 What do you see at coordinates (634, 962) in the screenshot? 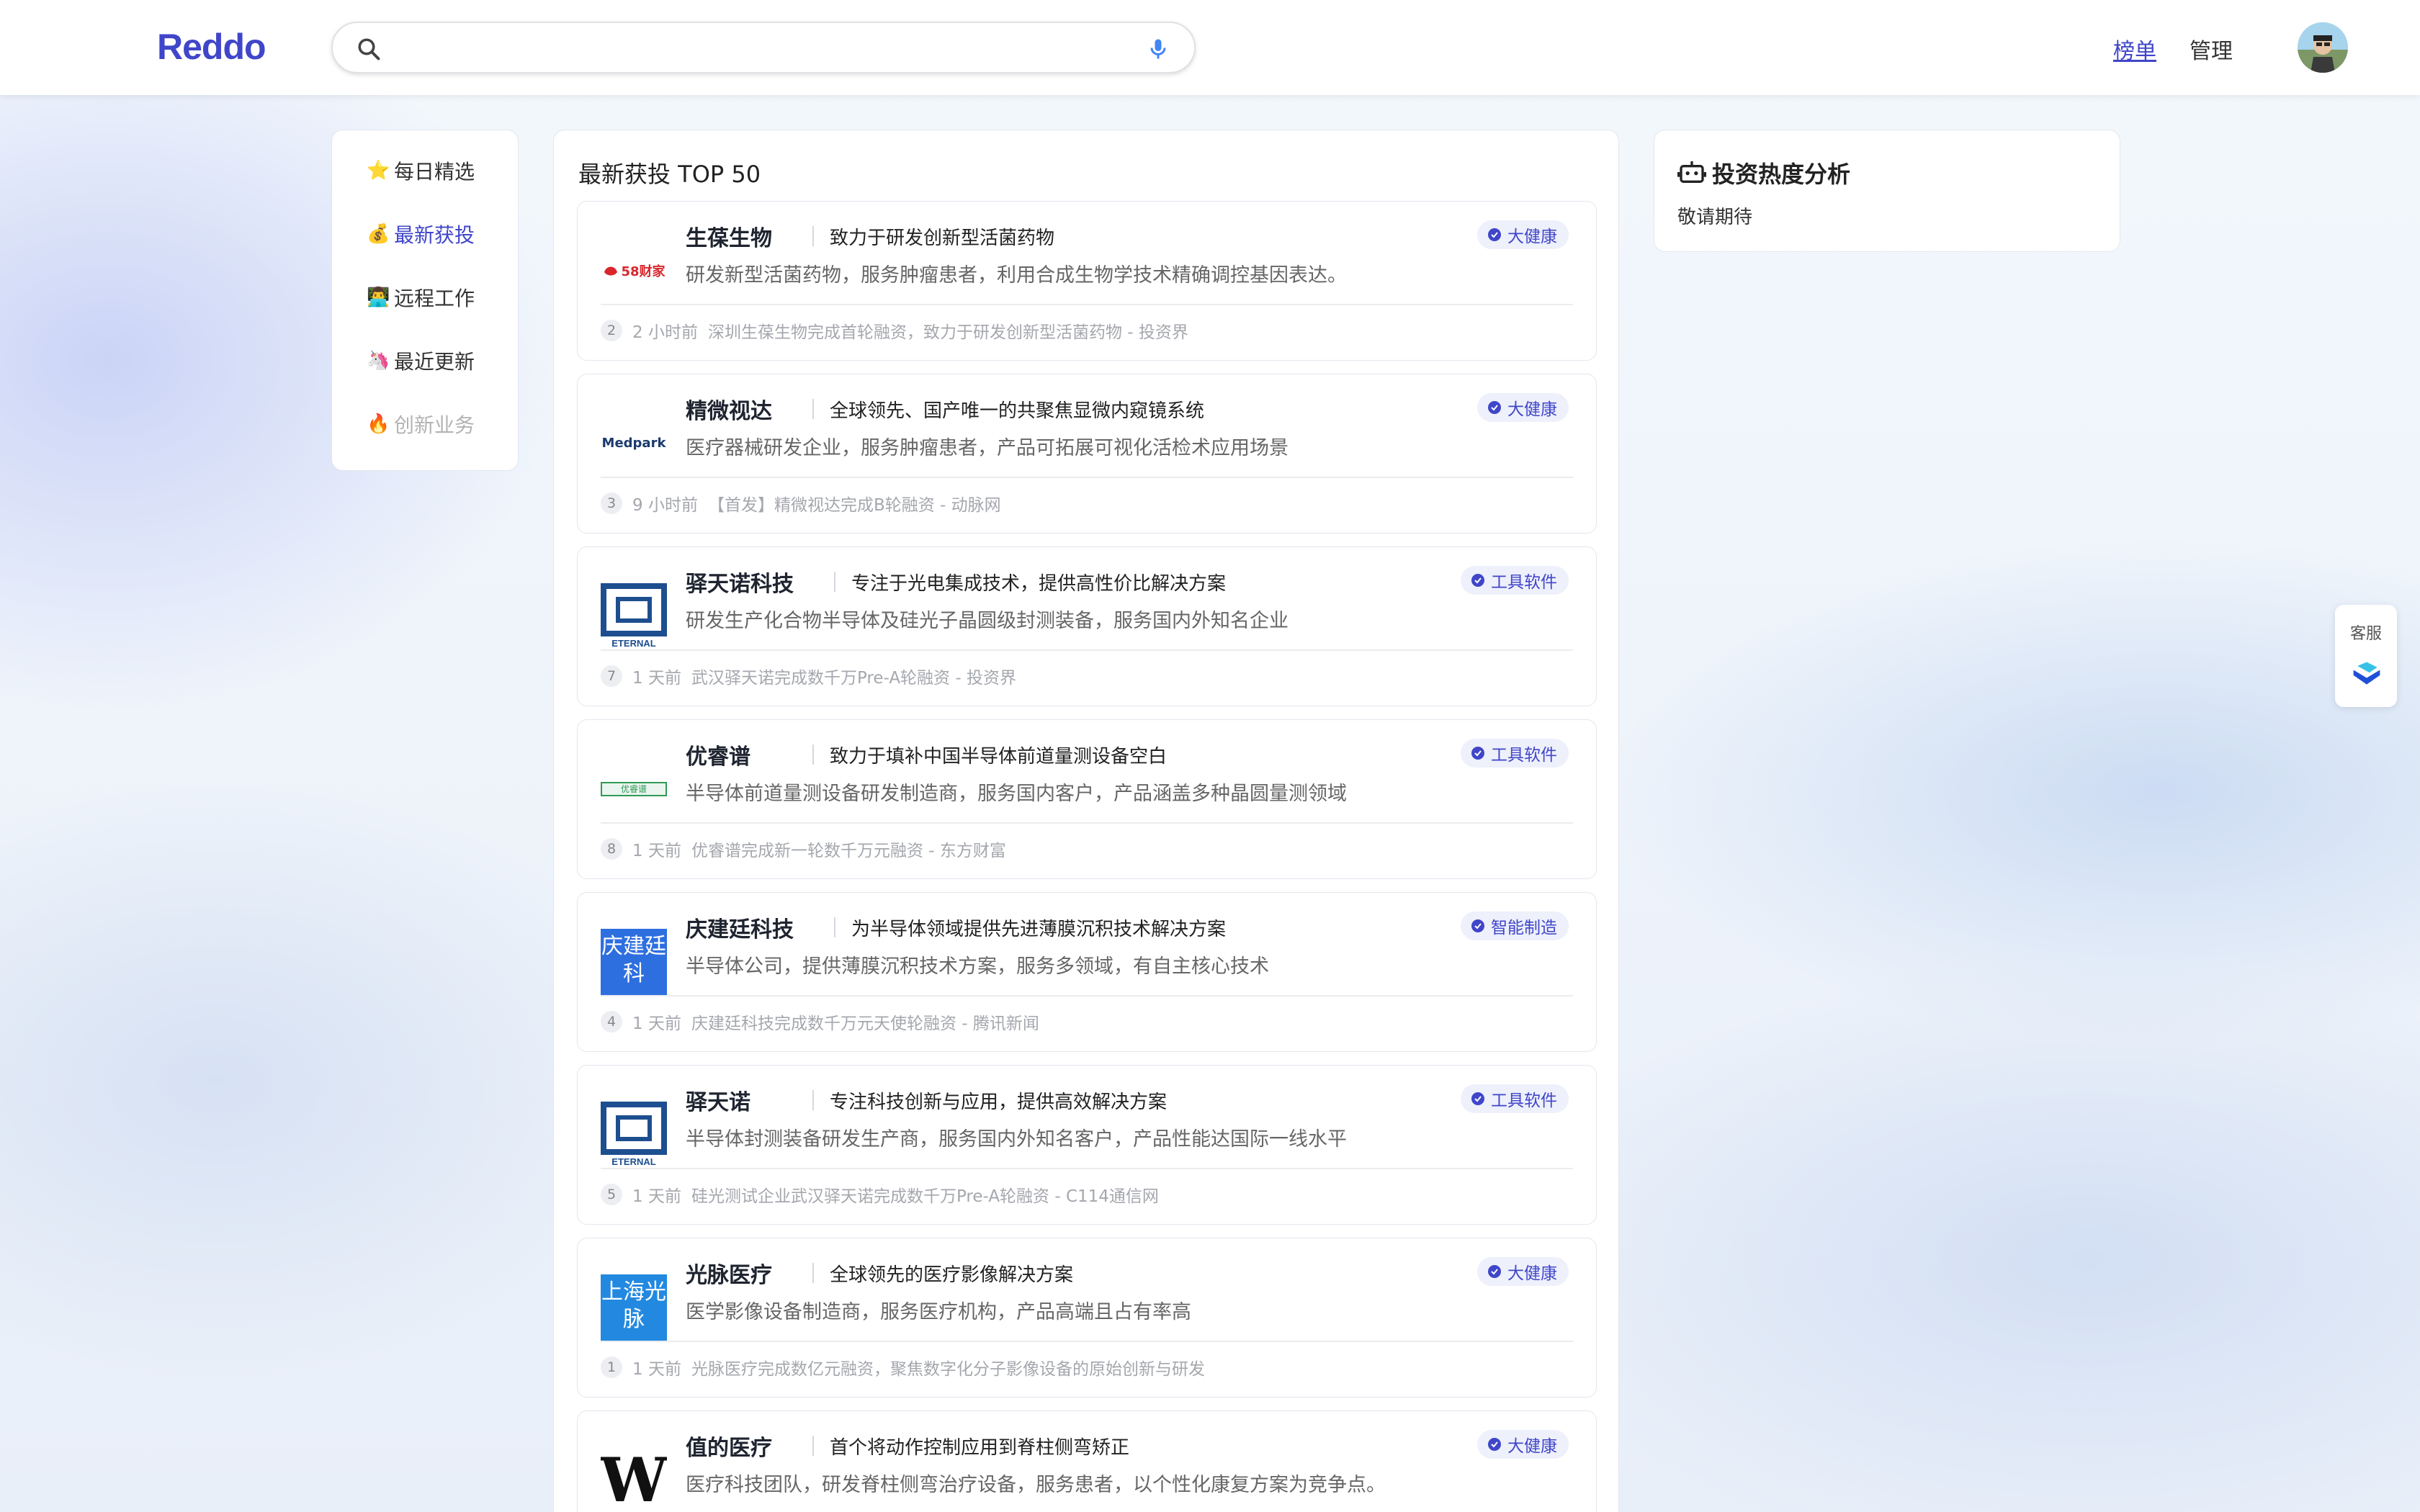
I see `company-logo: 庆建廷科` at bounding box center [634, 962].